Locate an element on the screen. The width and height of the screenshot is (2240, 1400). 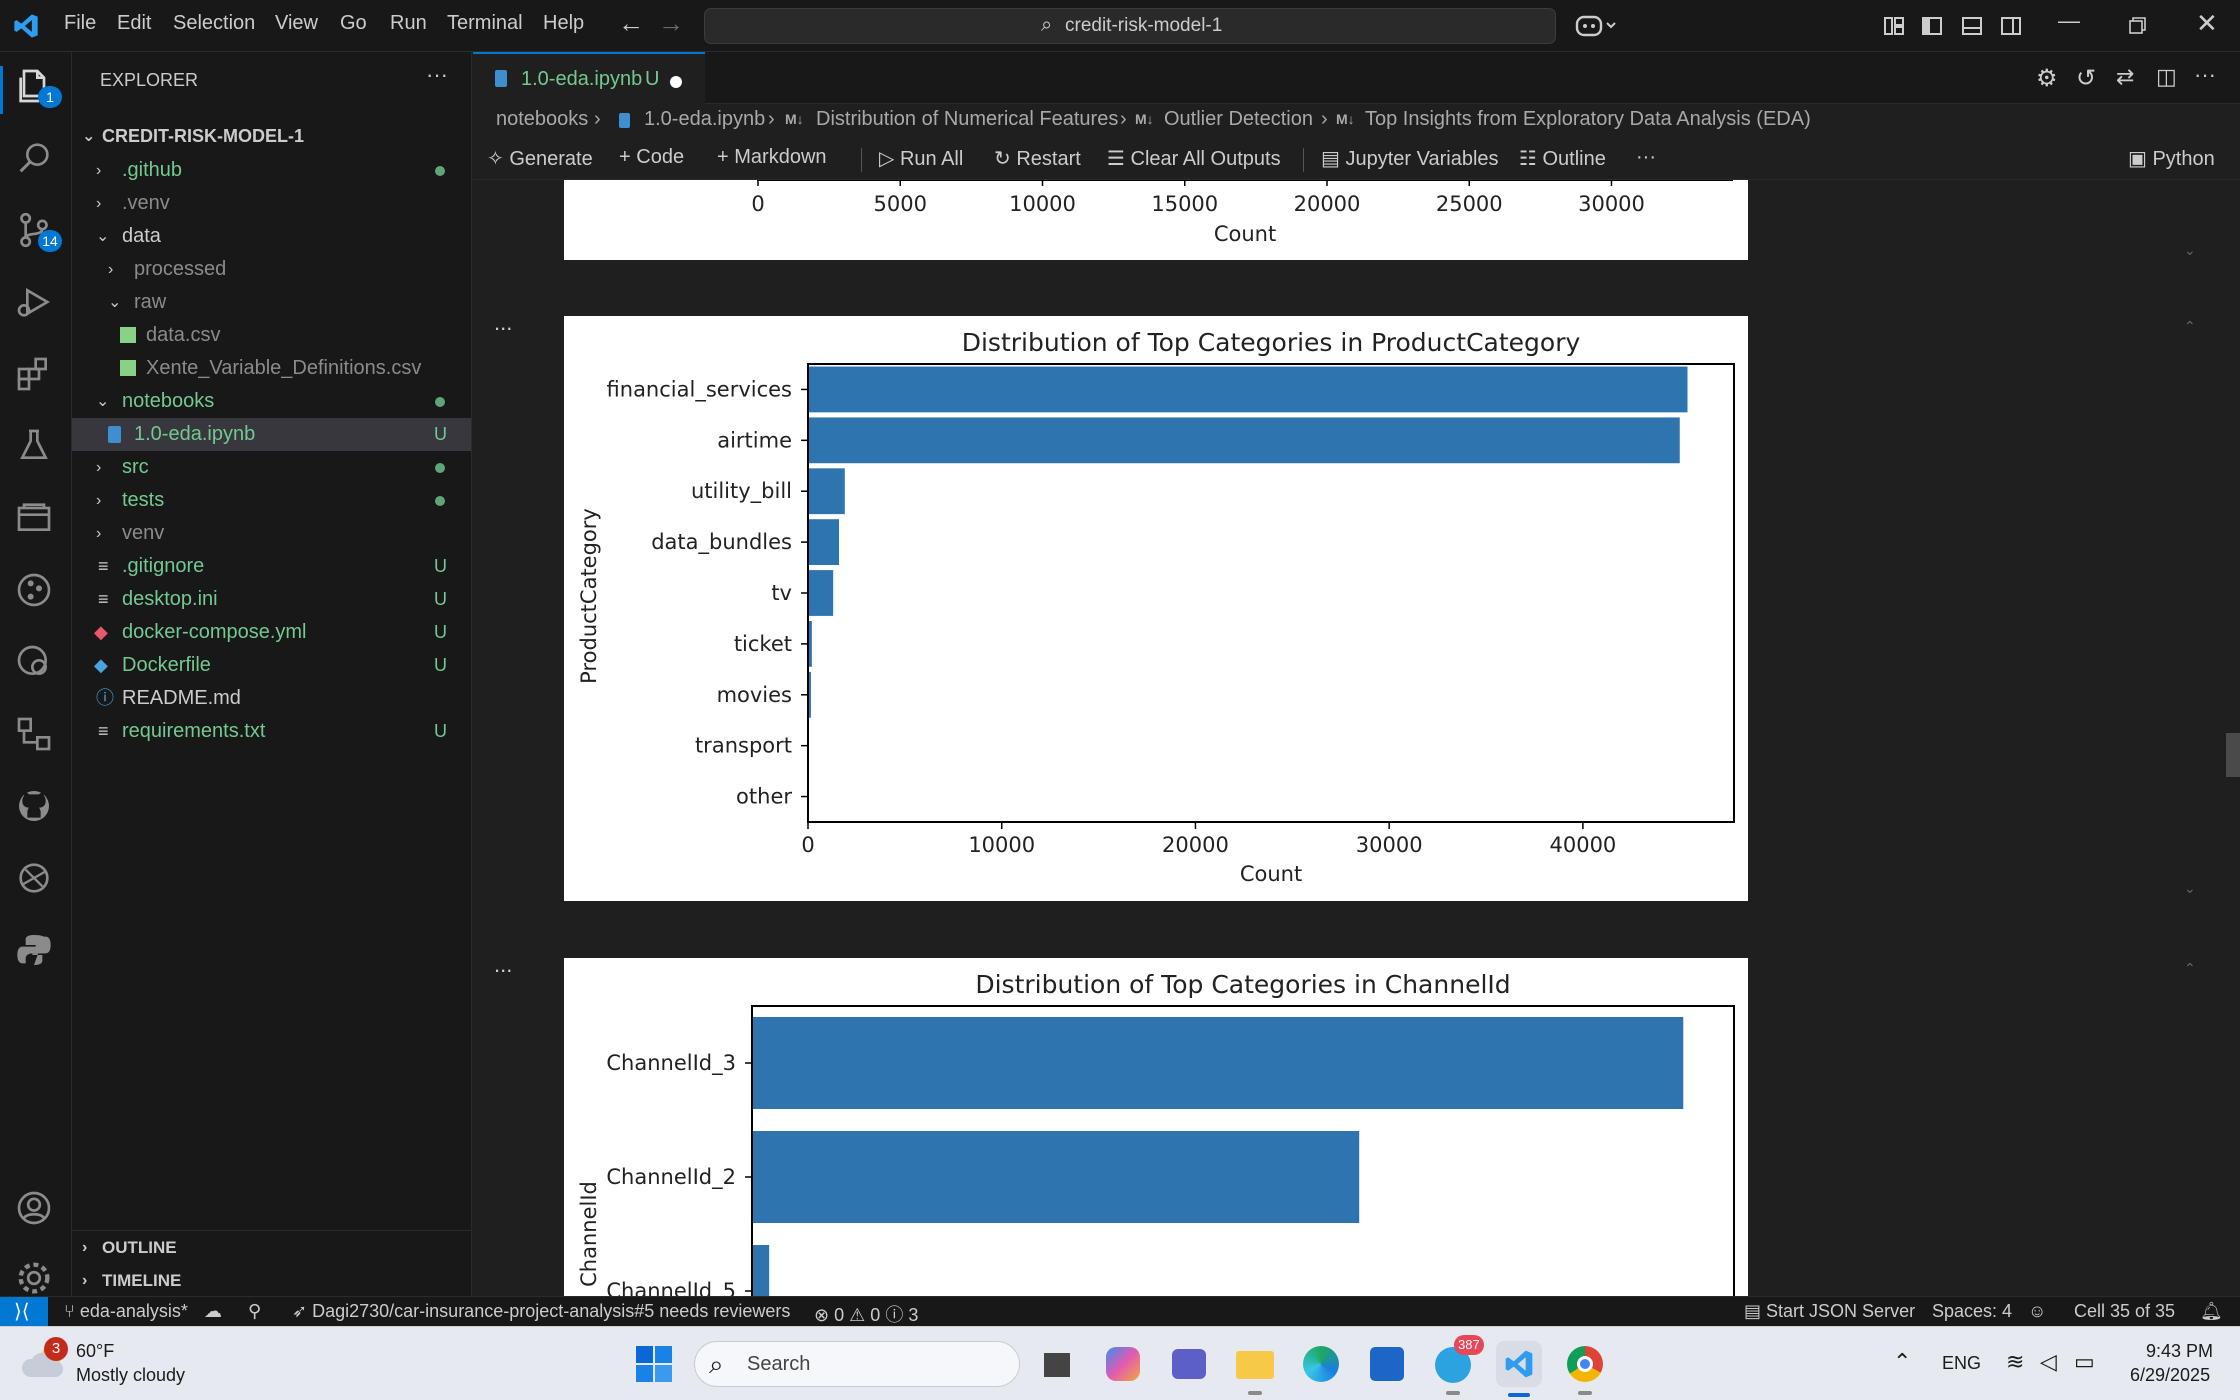
breadcrumb-file: 1.0-eda.ipynb is located at coordinates (704, 119).